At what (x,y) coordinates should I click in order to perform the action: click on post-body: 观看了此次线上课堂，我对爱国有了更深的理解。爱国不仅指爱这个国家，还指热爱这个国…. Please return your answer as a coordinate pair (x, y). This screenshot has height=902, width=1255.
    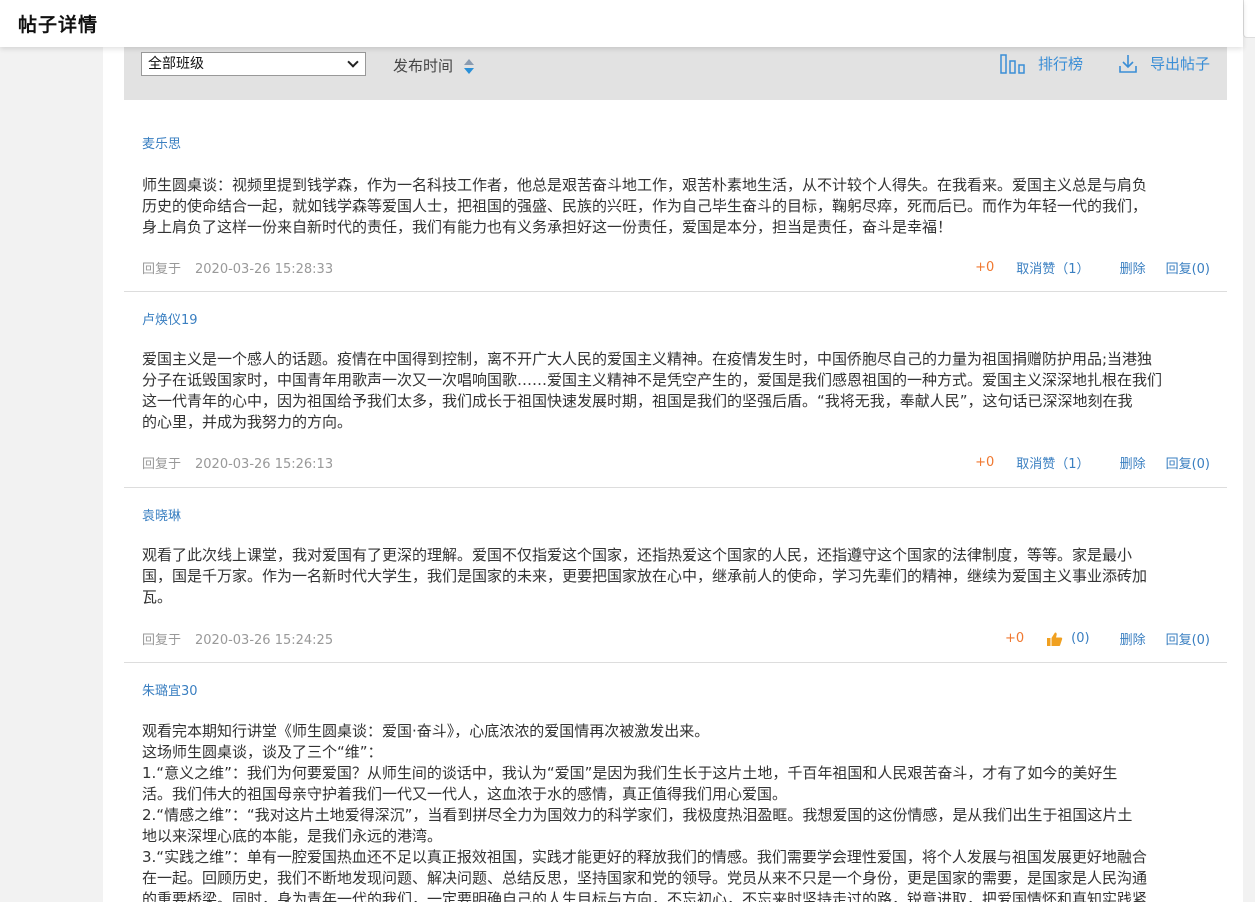
    Looking at the image, I should click on (678, 576).